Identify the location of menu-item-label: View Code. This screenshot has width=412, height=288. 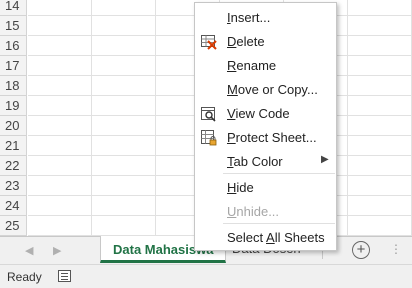
(258, 113).